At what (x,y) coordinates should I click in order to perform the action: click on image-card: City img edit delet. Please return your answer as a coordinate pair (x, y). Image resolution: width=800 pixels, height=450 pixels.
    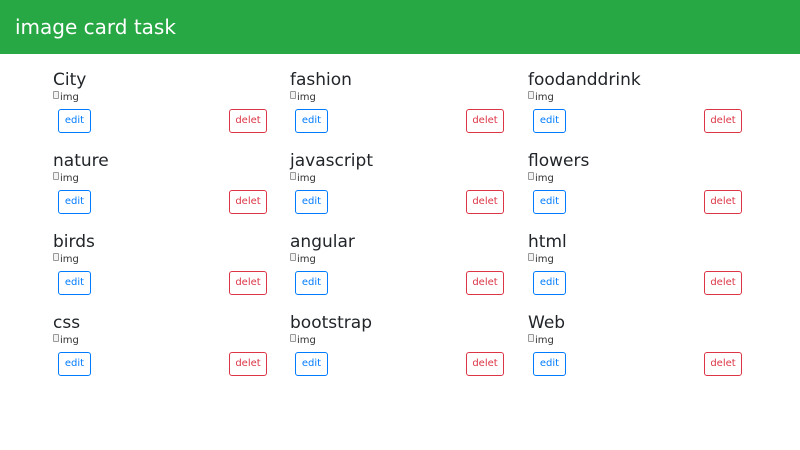
    Looking at the image, I should click on (163, 93).